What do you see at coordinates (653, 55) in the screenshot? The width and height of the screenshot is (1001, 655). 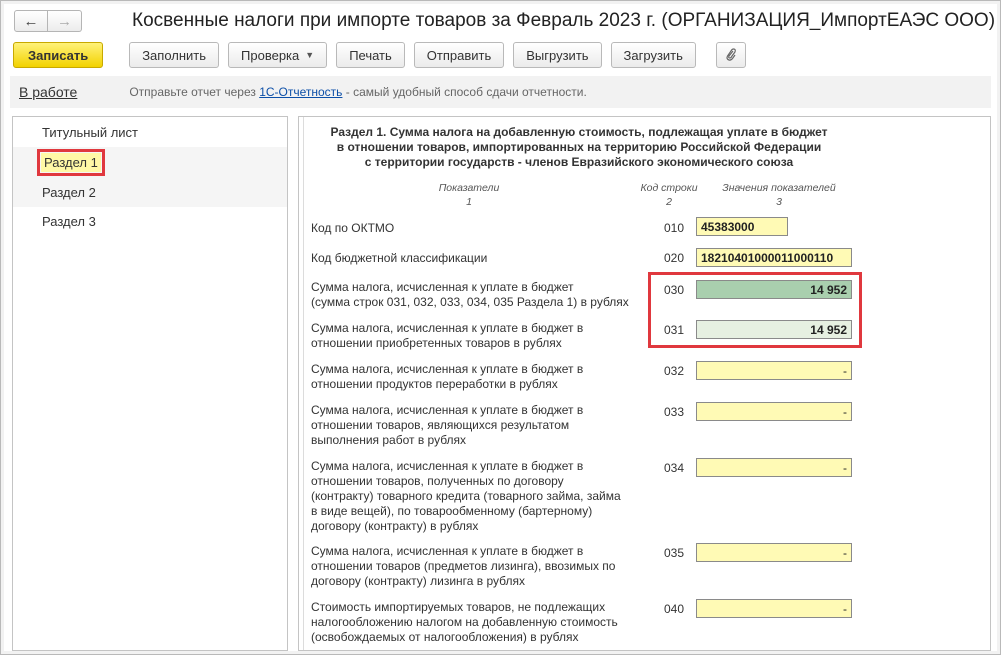 I see `import-button: Загрузить` at bounding box center [653, 55].